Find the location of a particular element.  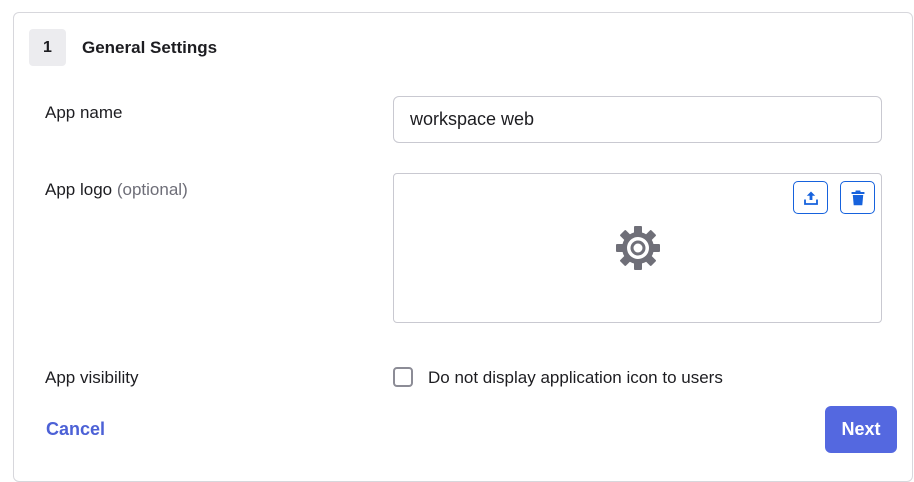

section-title: General Settings is located at coordinates (150, 47).